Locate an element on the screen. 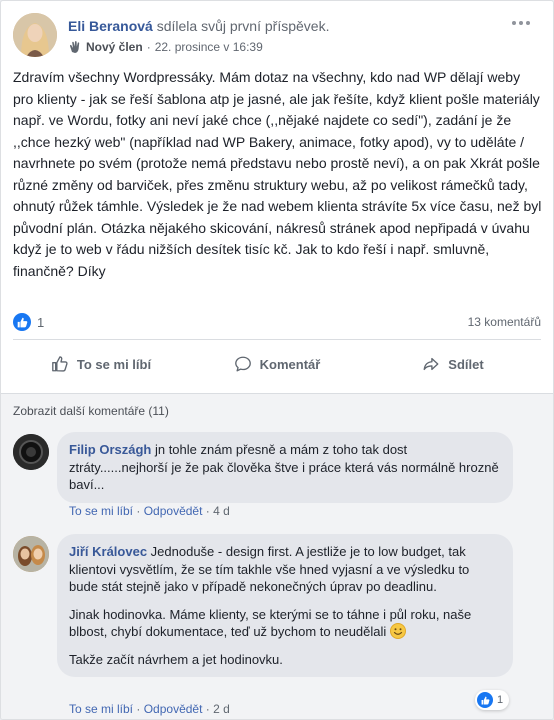 This screenshot has width=554, height=720. like-count: 1 is located at coordinates (41, 322).